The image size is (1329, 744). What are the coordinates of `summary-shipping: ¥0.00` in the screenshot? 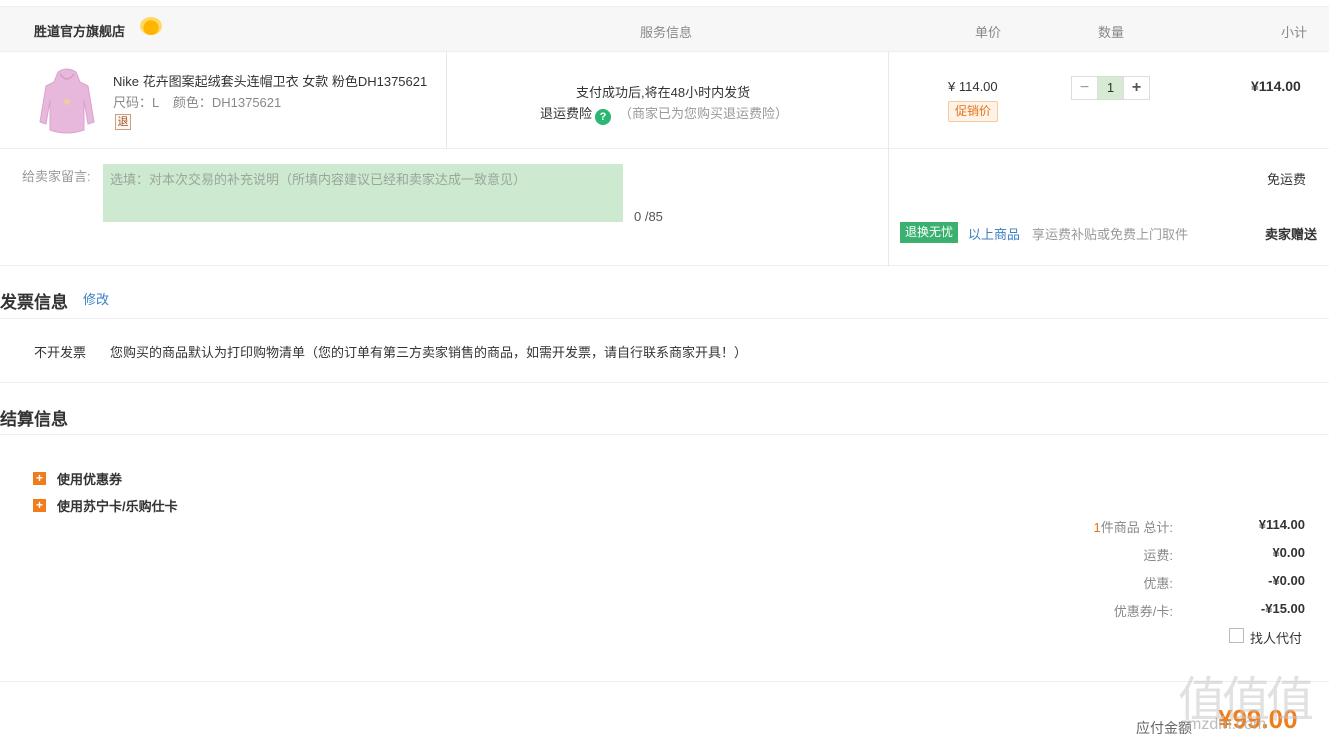 It's located at (1288, 552).